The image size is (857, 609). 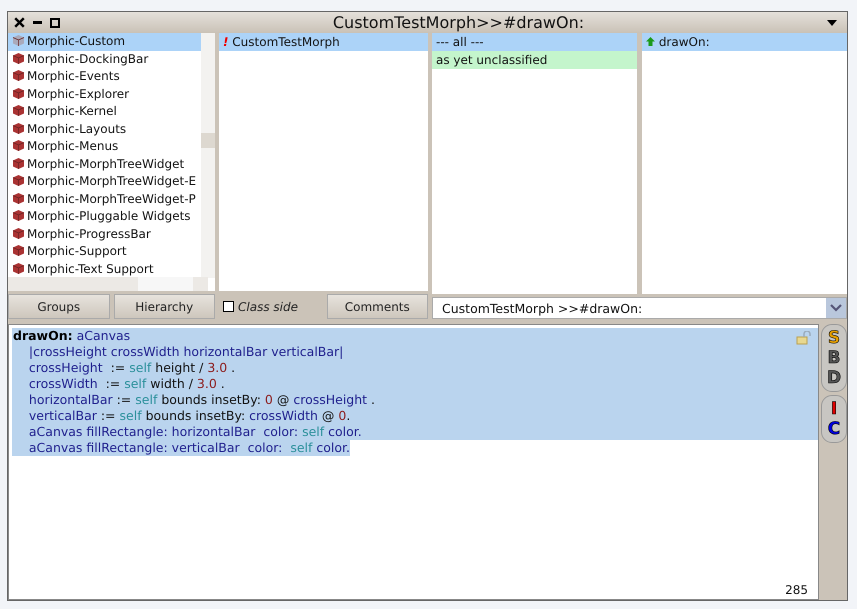 I want to click on method-dropdown: CustomTestMorph >>#drawOn:, so click(x=639, y=308).